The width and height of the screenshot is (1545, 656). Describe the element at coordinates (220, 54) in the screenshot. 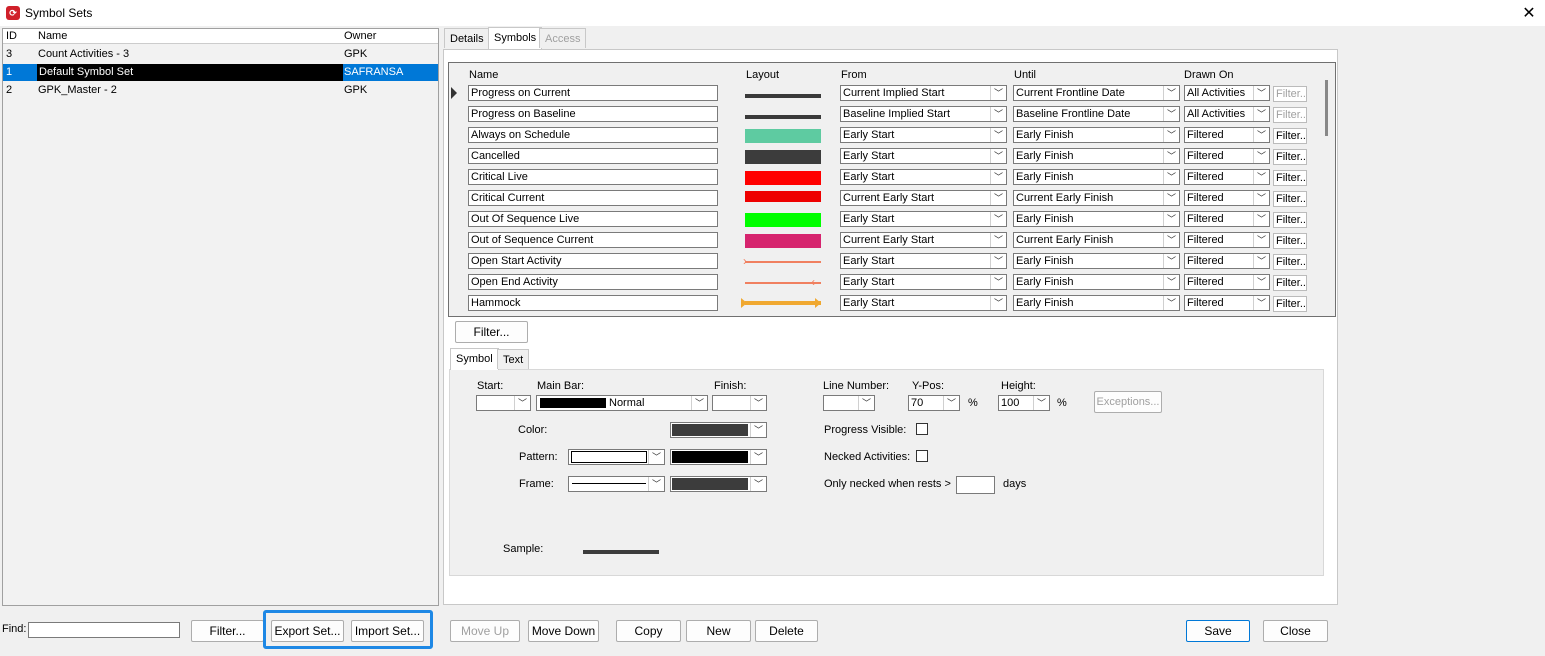

I see `set-row: 3 Count Activities - 3 GPK` at that location.